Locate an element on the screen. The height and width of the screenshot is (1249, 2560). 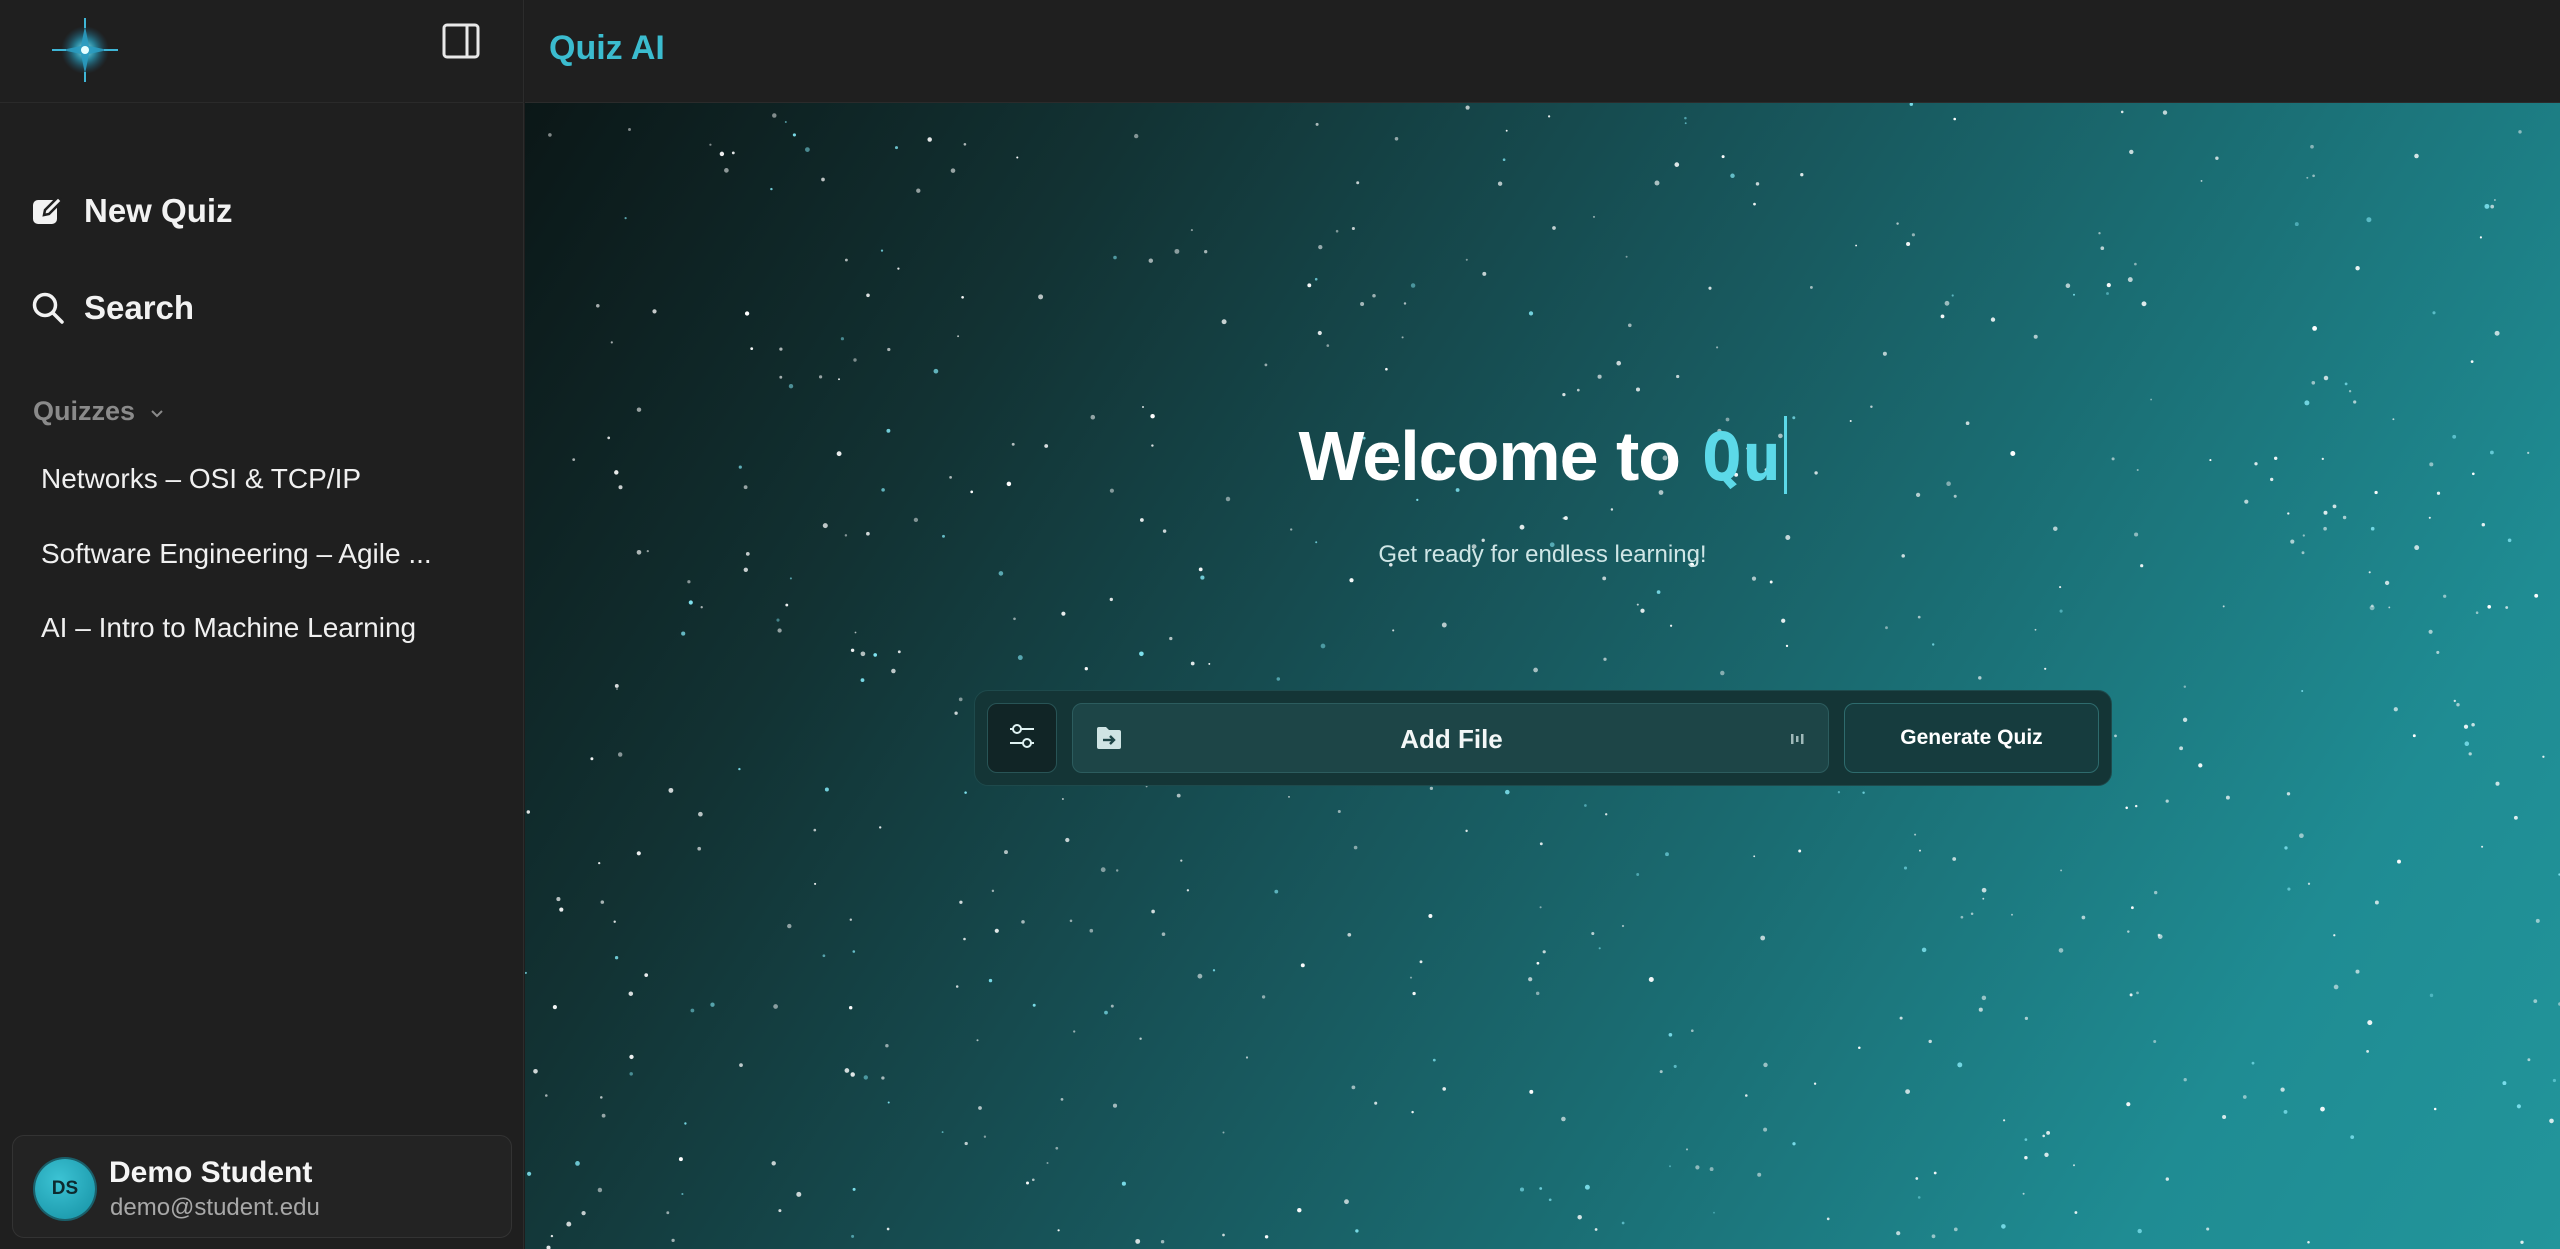
user-profile-card: DS Demo Student demo@student.edu is located at coordinates (262, 1186).